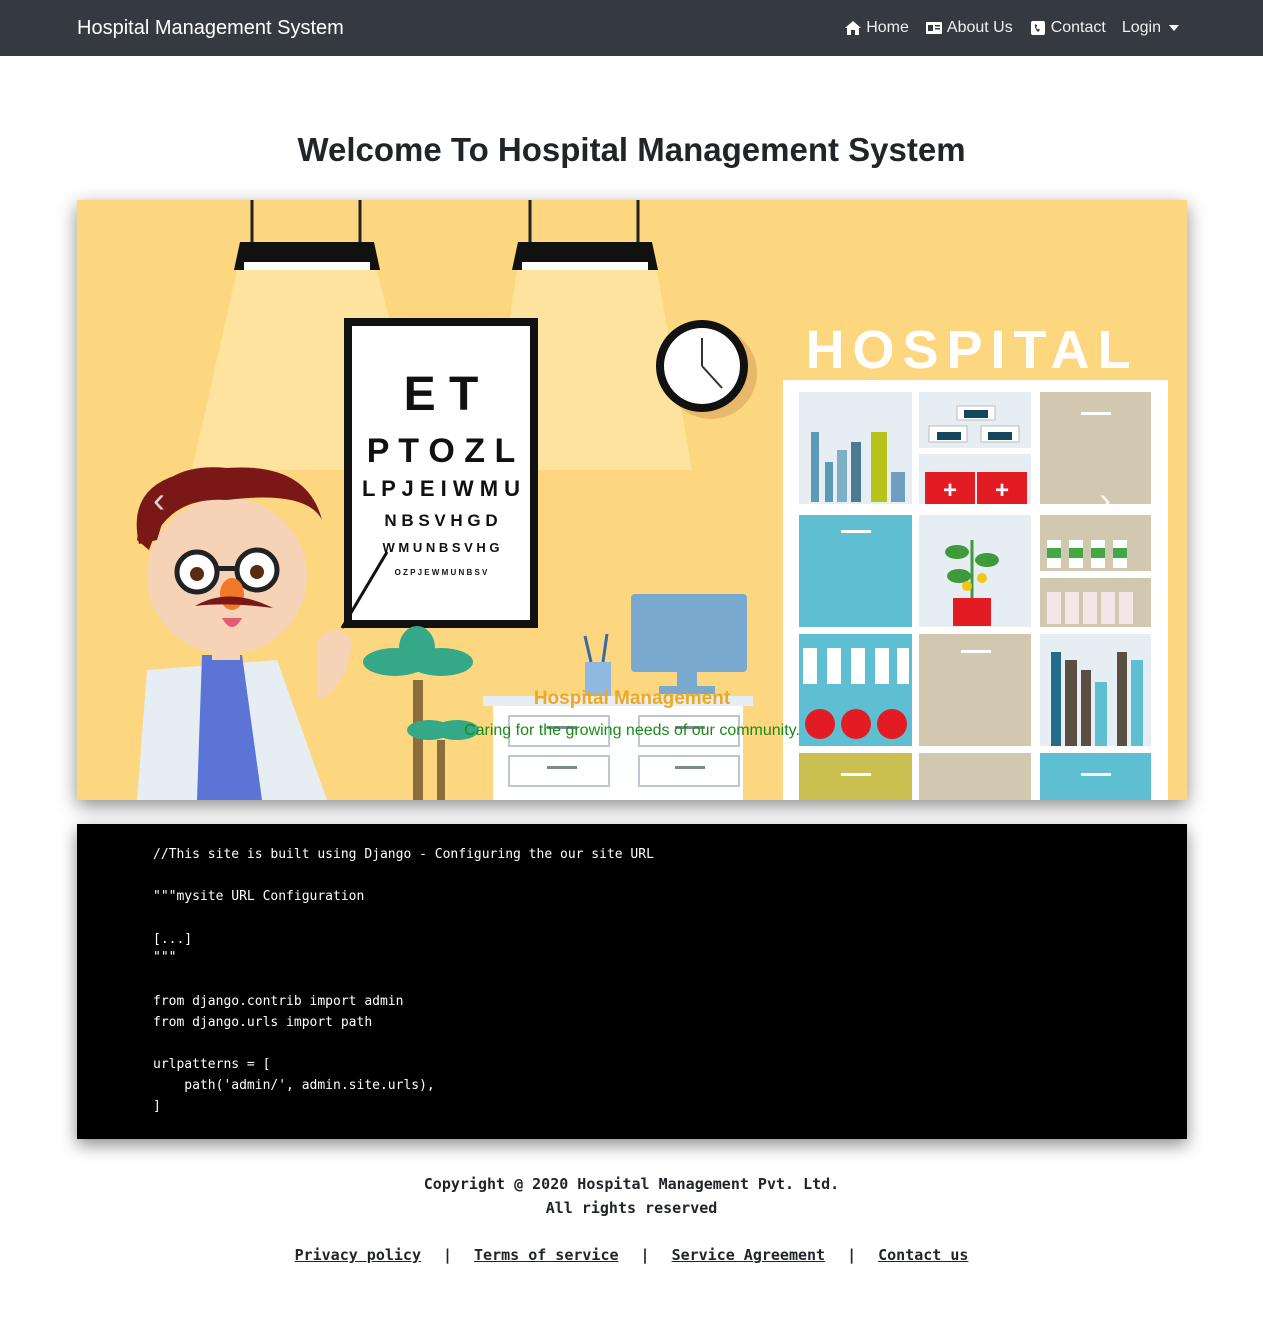 This screenshot has height=1331, width=1263. I want to click on nav-item-contact: Contact, so click(1067, 28).